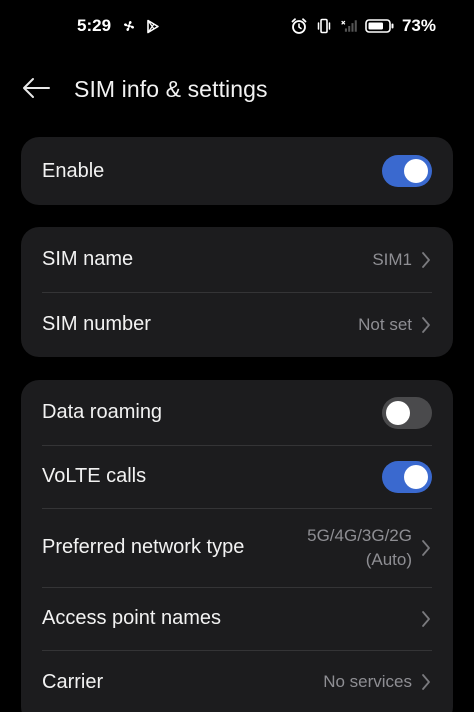 The height and width of the screenshot is (712, 474). I want to click on fan-icon, so click(129, 26).